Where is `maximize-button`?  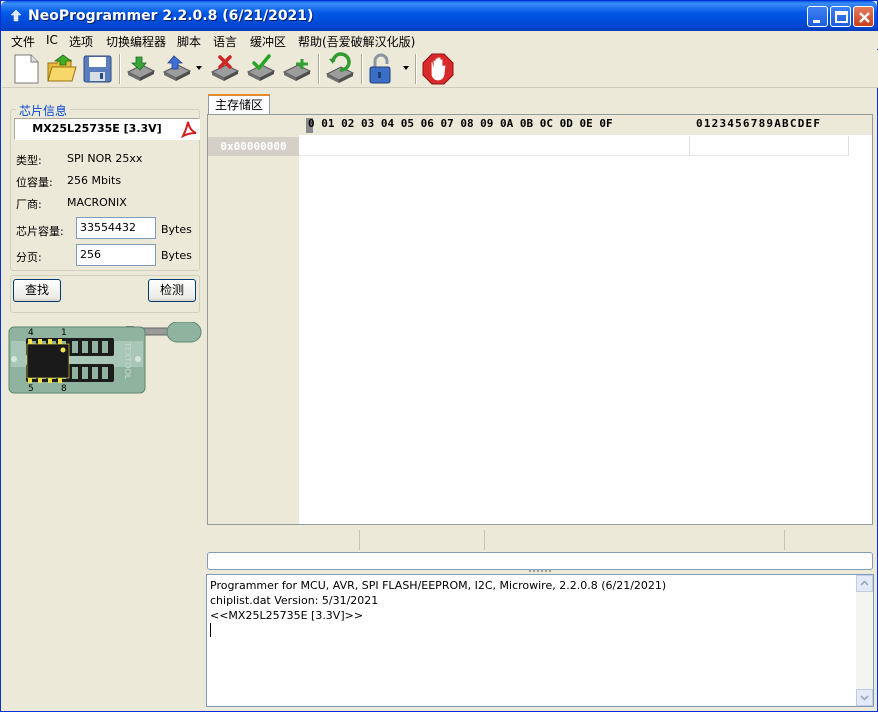 maximize-button is located at coordinates (840, 16).